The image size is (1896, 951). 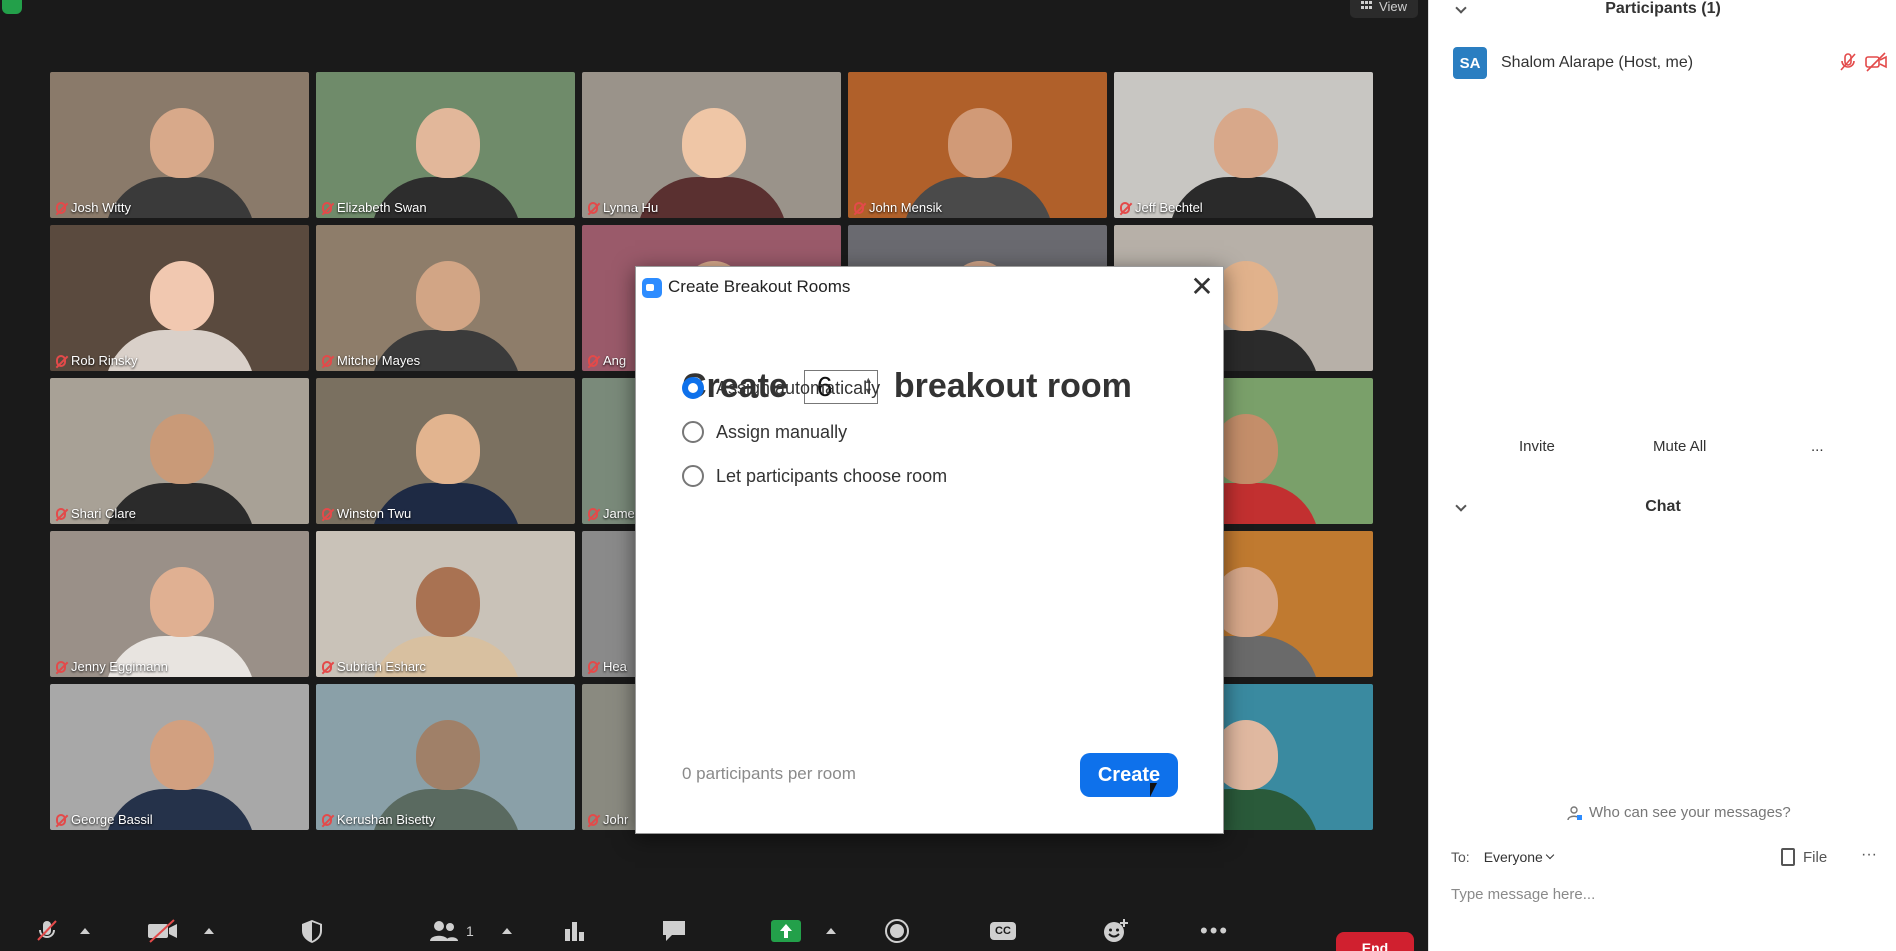 What do you see at coordinates (1129, 775) in the screenshot?
I see `create-button: Create` at bounding box center [1129, 775].